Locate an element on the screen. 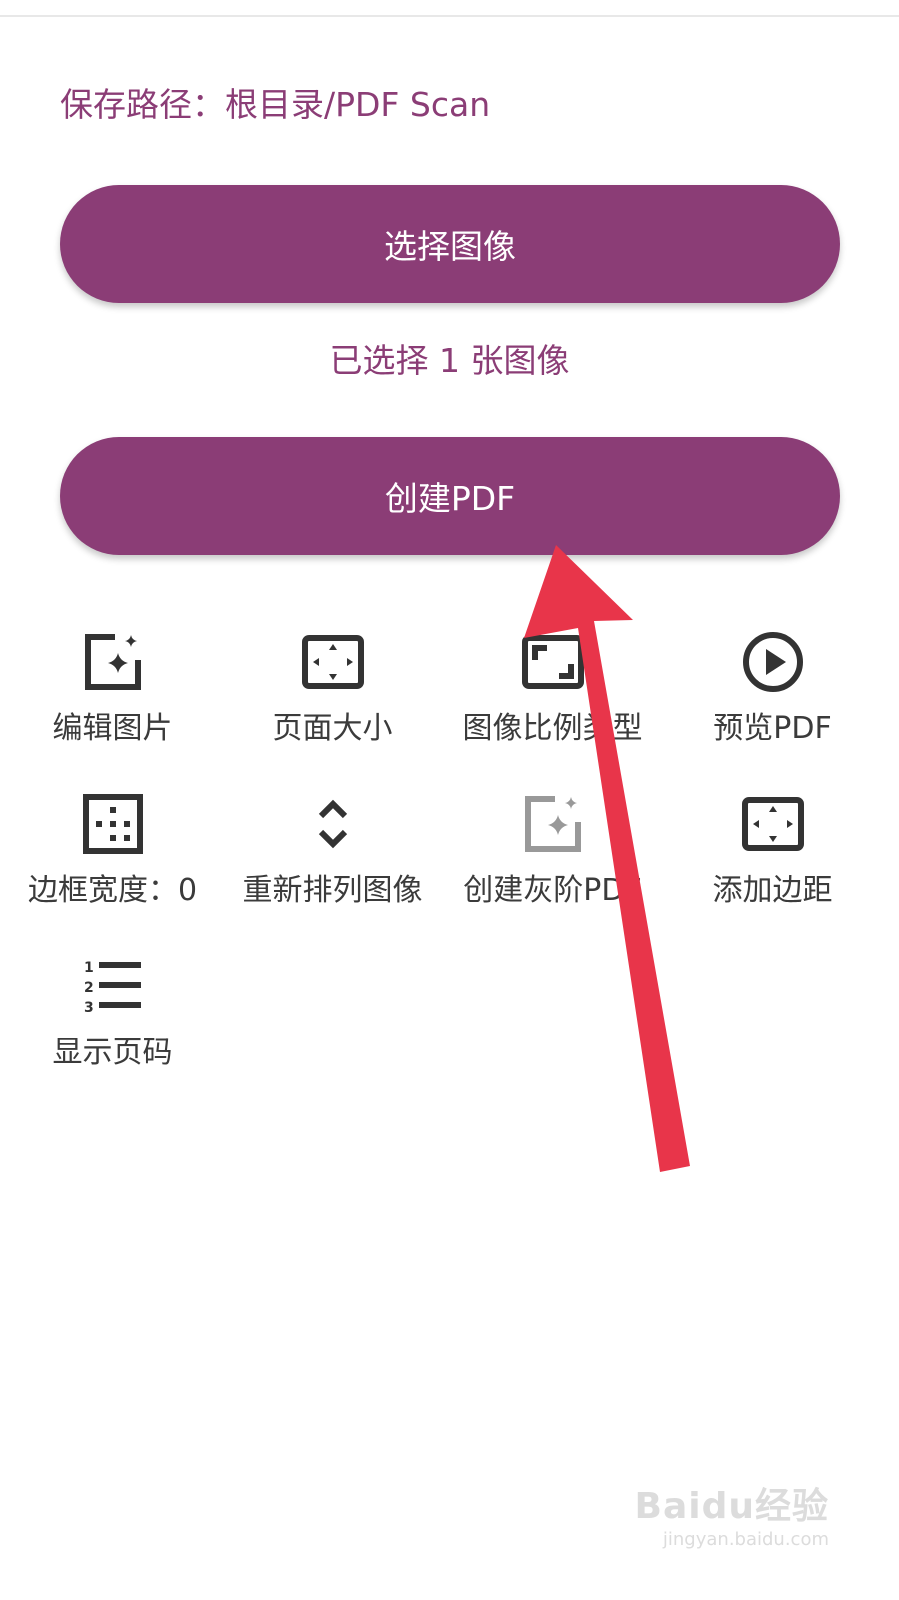 Image resolution: width=899 pixels, height=1600 pixels. option-page-size: 页面大小 is located at coordinates (332, 697).